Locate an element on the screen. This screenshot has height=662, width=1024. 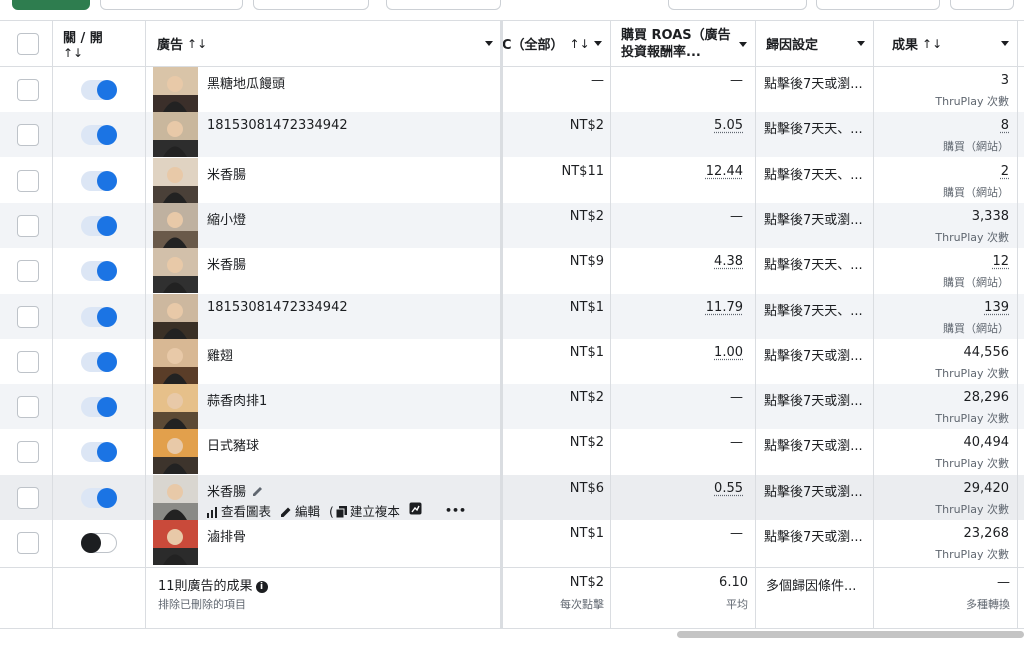
column-header-toggle: 關 / 開 ↑↓ is located at coordinates (104, 43).